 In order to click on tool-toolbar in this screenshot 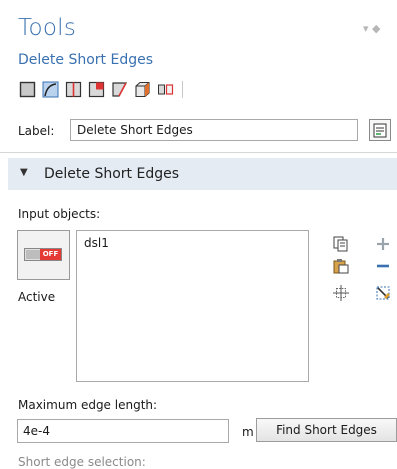, I will do `click(101, 89)`.